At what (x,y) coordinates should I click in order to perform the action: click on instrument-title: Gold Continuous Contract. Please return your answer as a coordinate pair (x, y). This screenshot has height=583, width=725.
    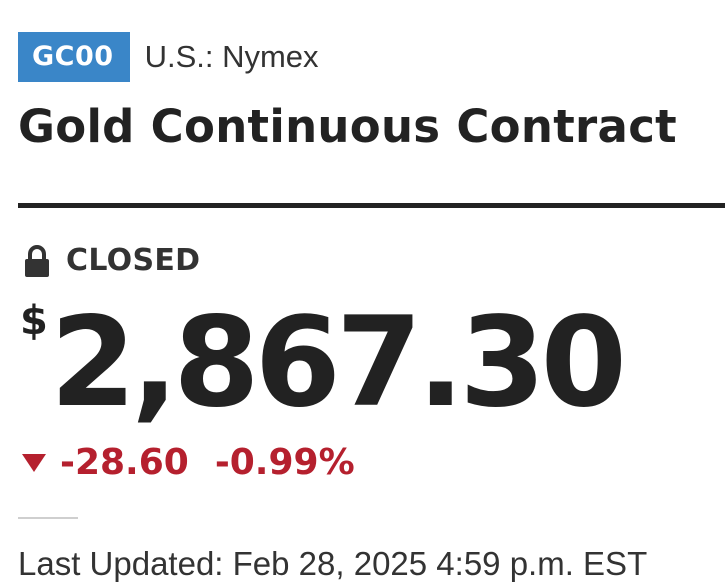
    Looking at the image, I should click on (347, 126).